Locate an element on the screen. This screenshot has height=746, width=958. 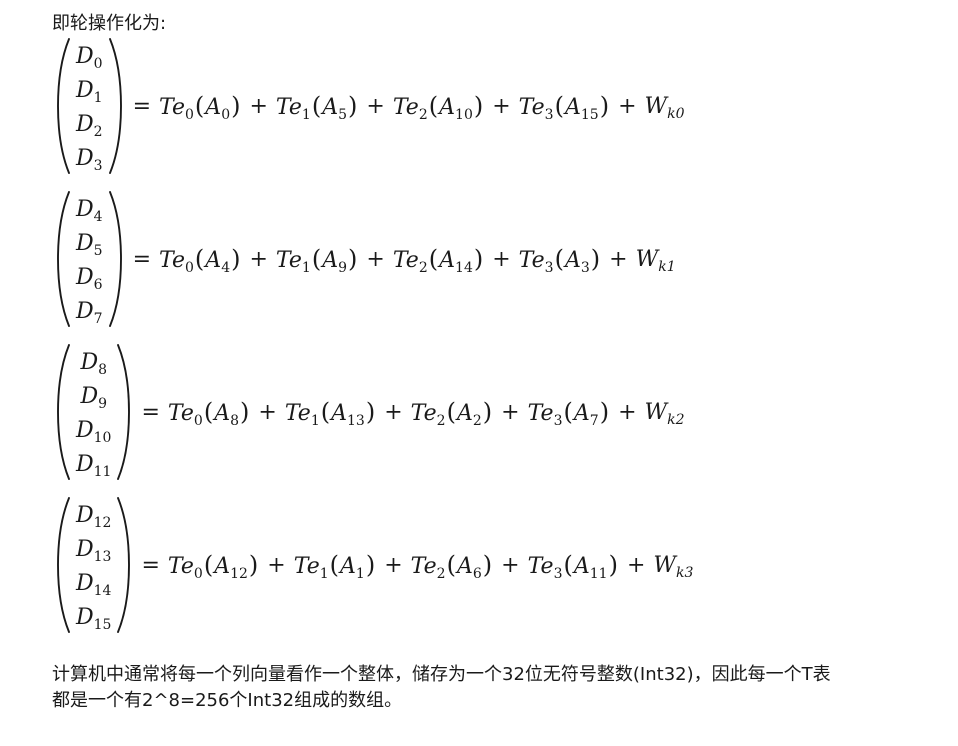
vector-entry: D7 is located at coordinates (89, 312).